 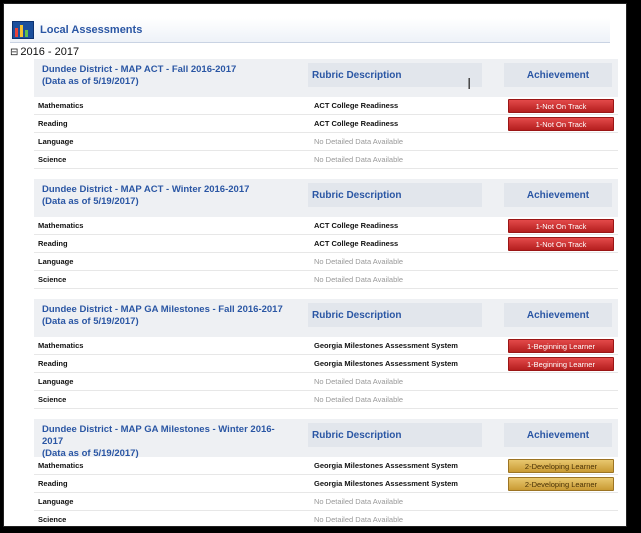 I want to click on bar-chart-logo-icon, so click(x=23, y=30).